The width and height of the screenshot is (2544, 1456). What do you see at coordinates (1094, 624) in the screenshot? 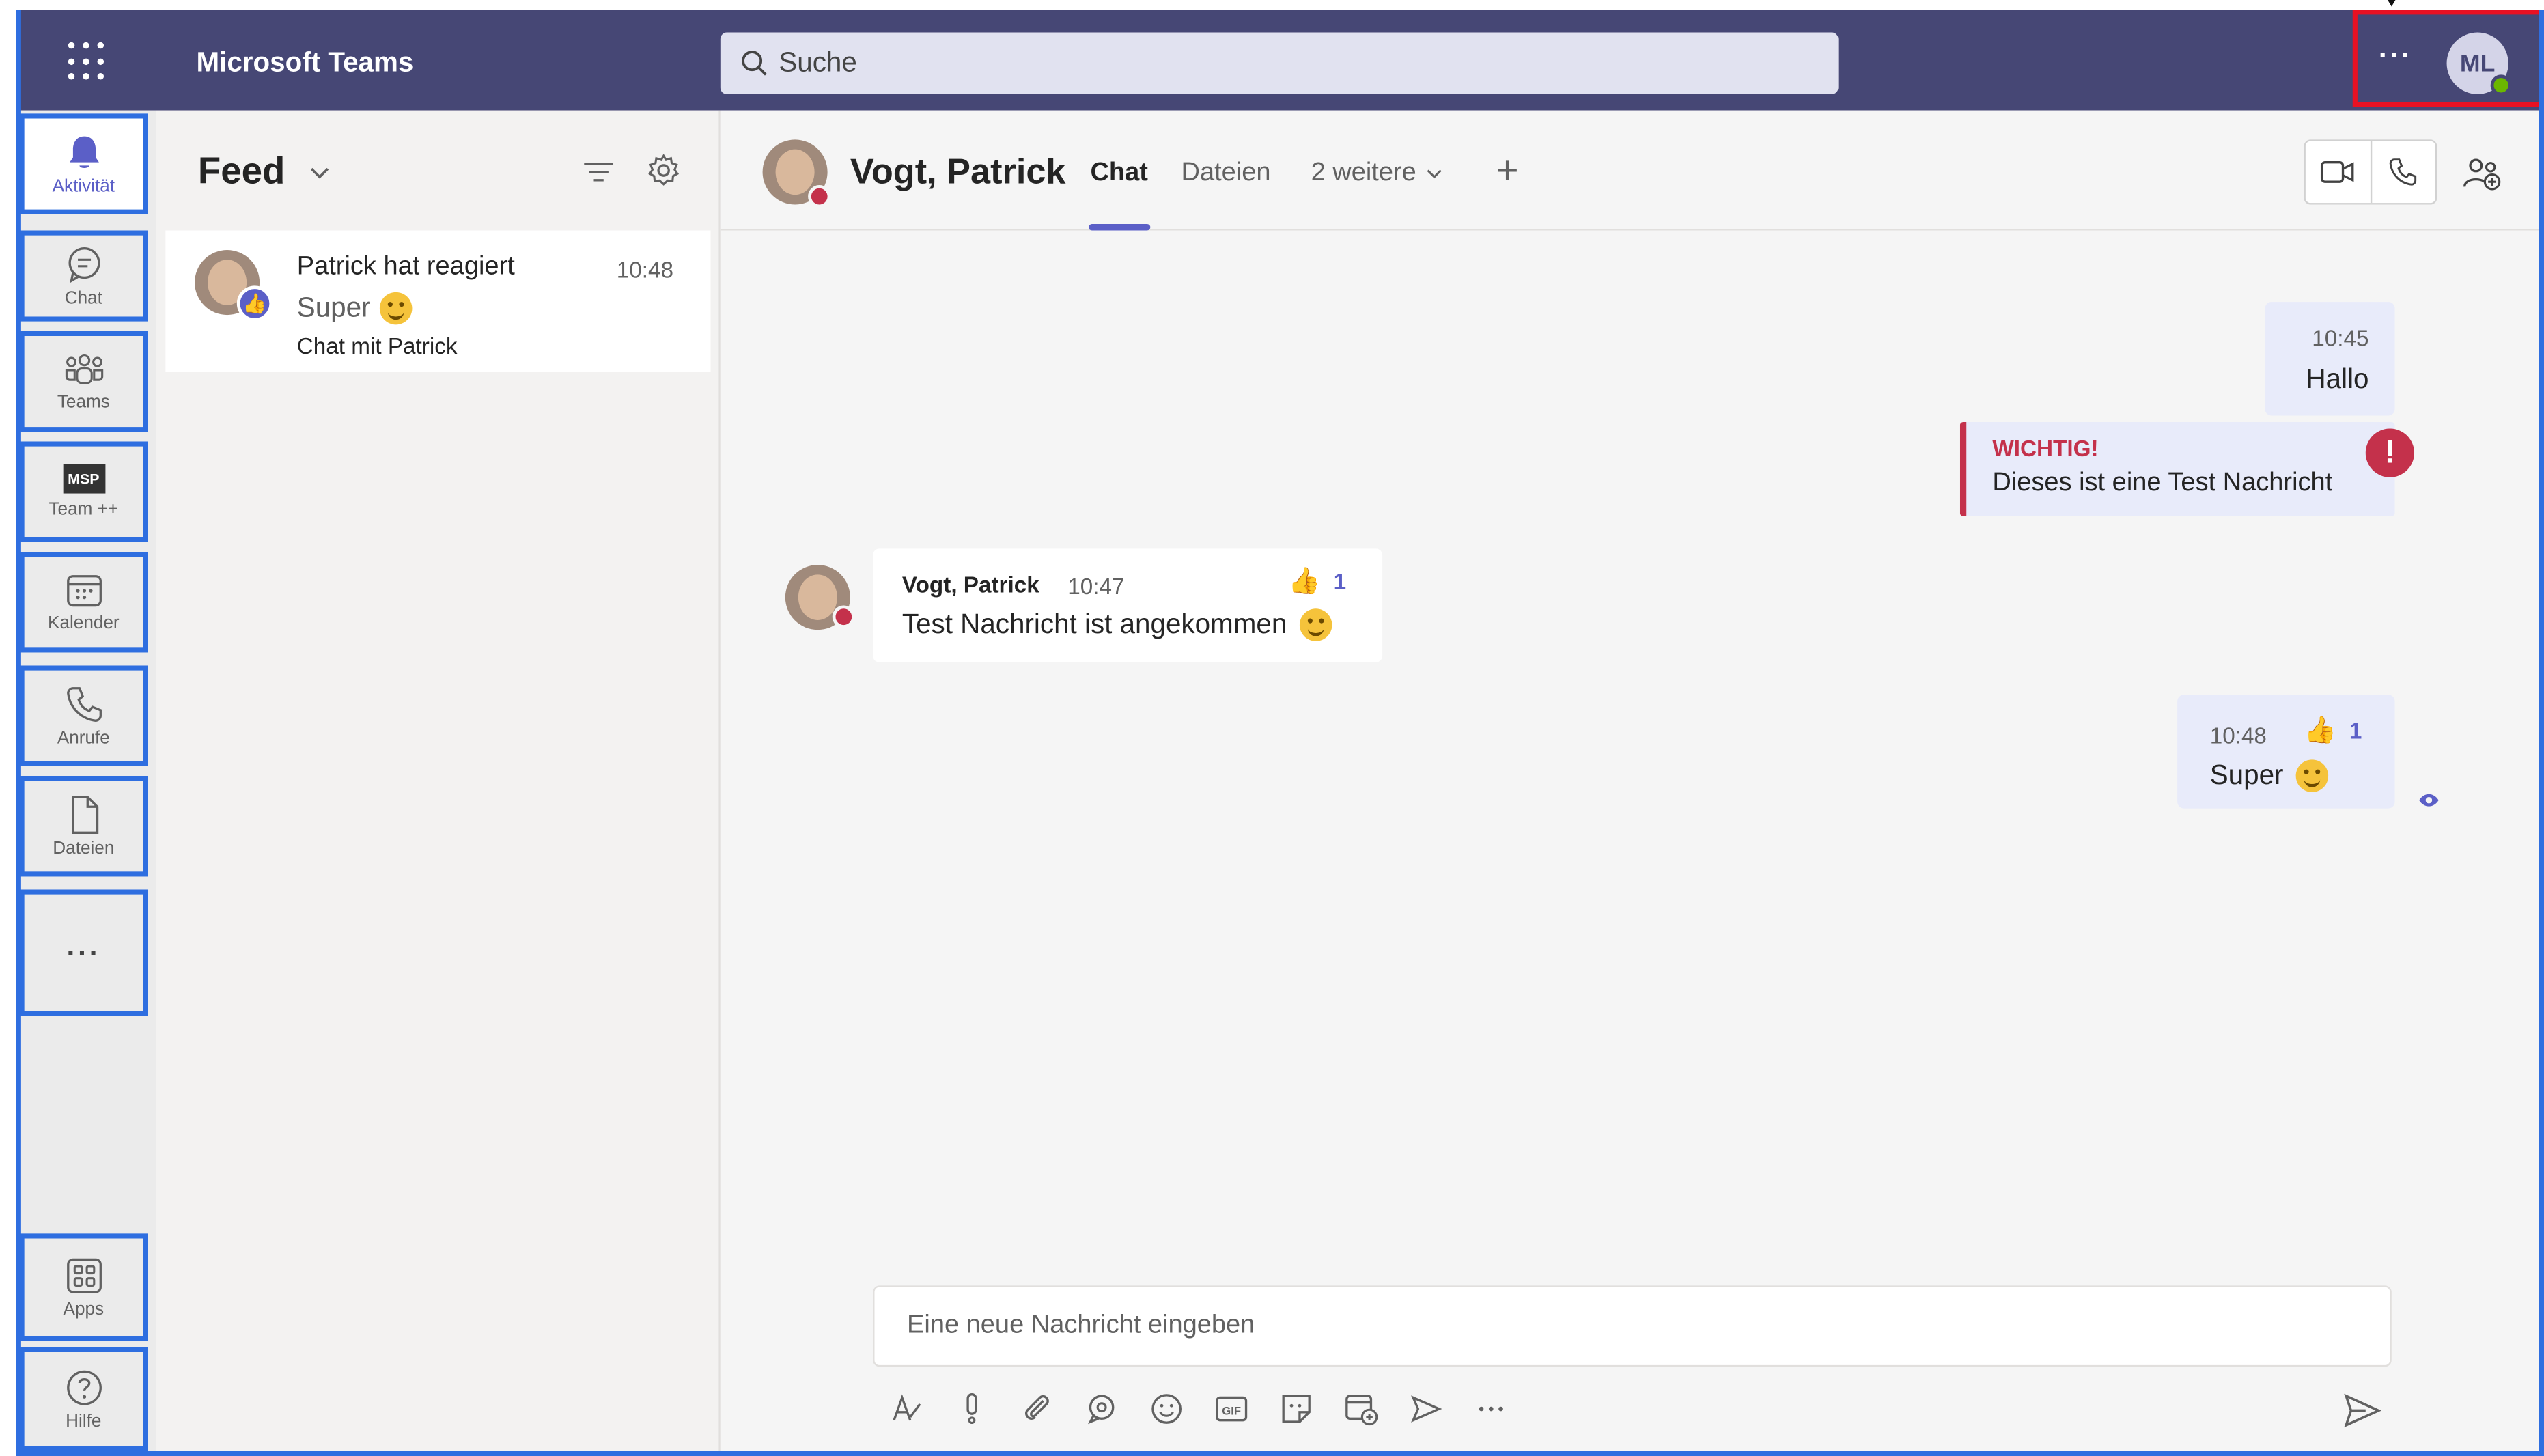
I see `message-text: Test Nachricht ist angekommen` at bounding box center [1094, 624].